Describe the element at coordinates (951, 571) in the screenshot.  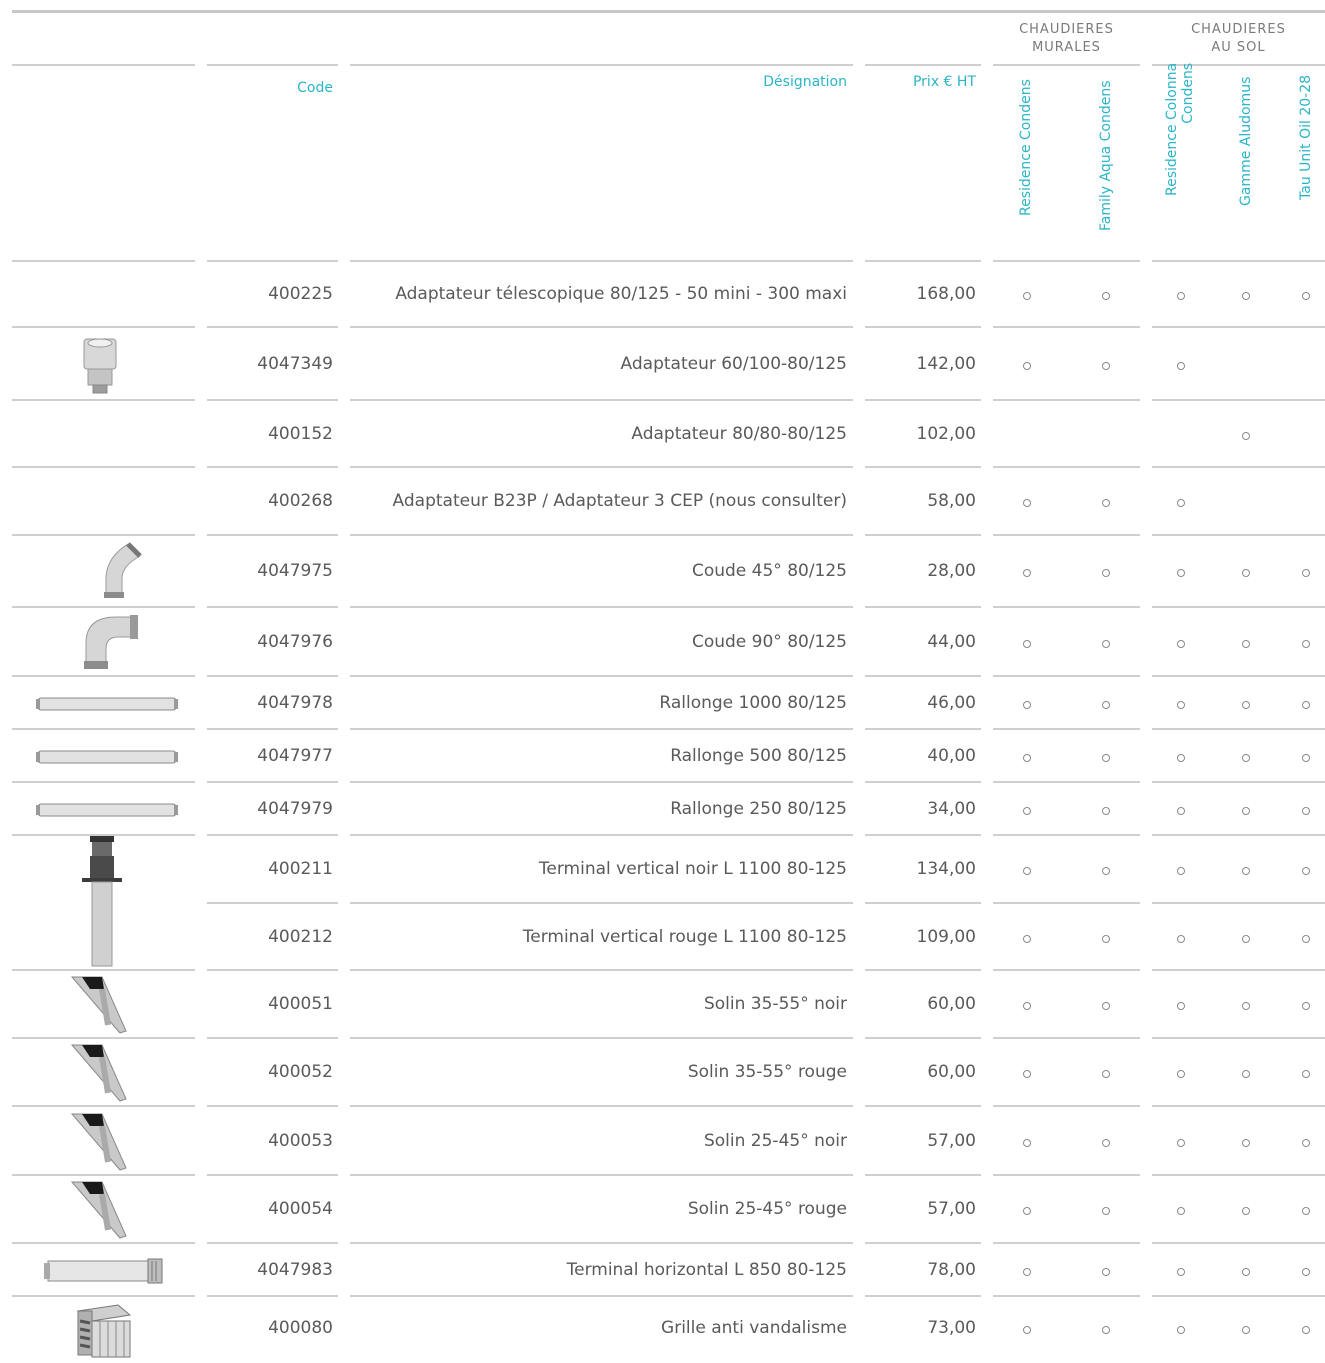
I see `product-price: 28,00` at that location.